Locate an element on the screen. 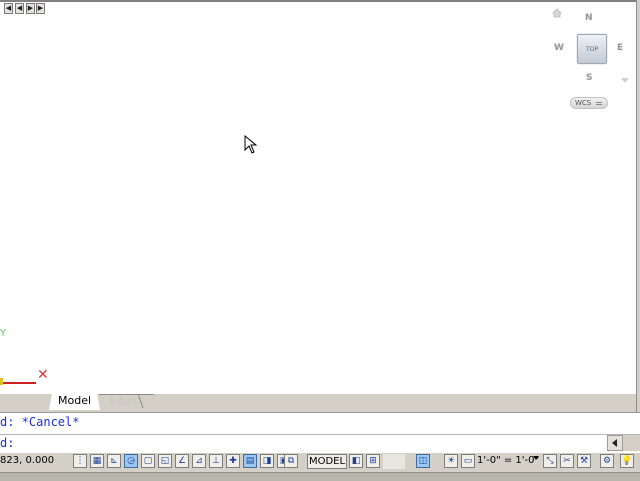 The width and height of the screenshot is (640, 481). polar-tracking-icon: ▢ is located at coordinates (148, 461).